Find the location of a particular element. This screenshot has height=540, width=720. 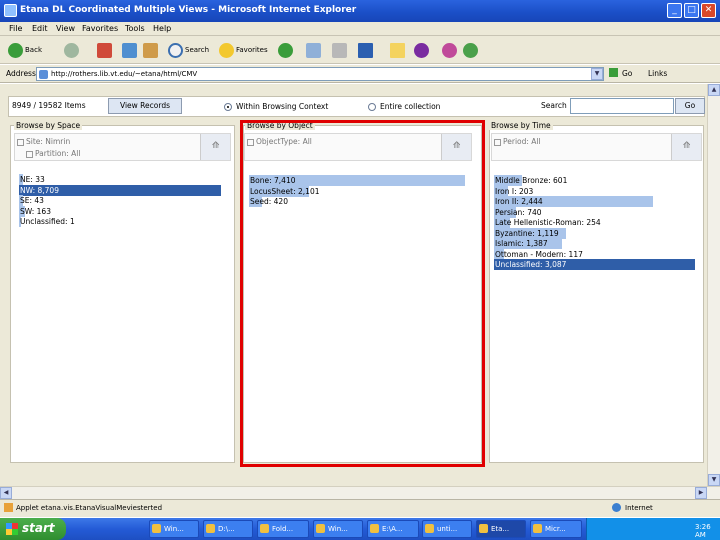

address-dropdown-icon: ▼ is located at coordinates (597, 74).